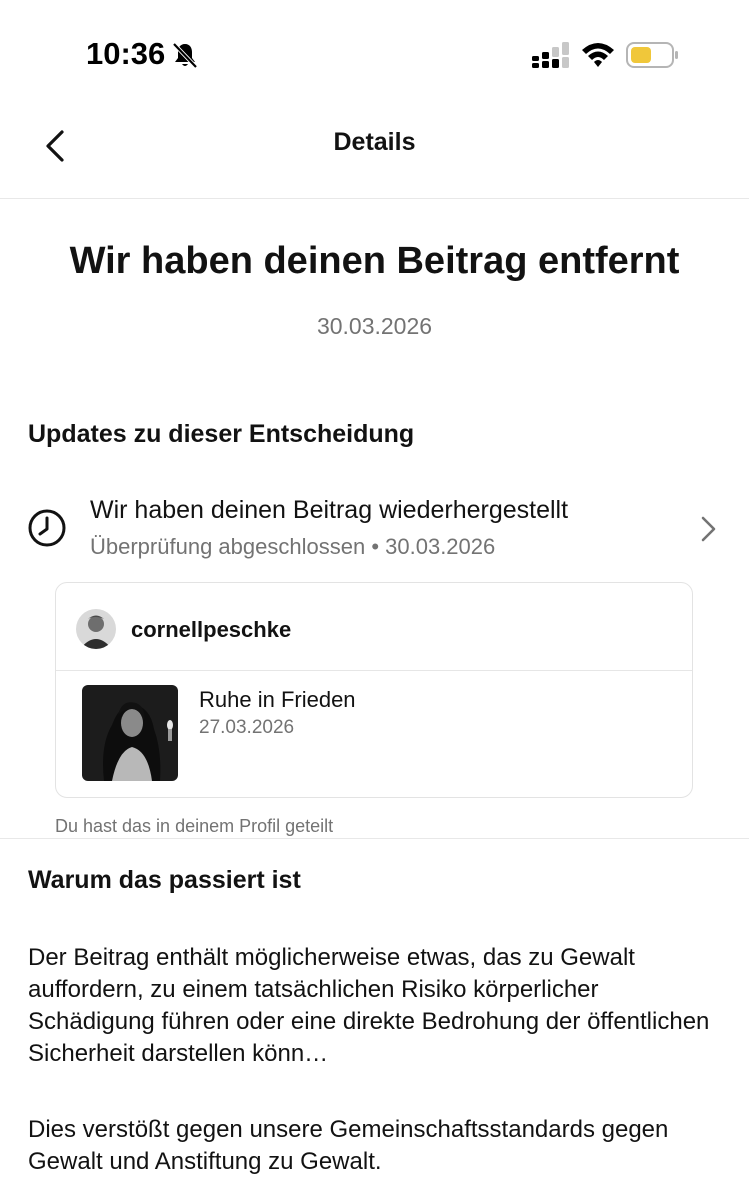 Image resolution: width=749 pixels, height=1200 pixels. Describe the element at coordinates (185, 55) in the screenshot. I see `bell-muted-icon` at that location.